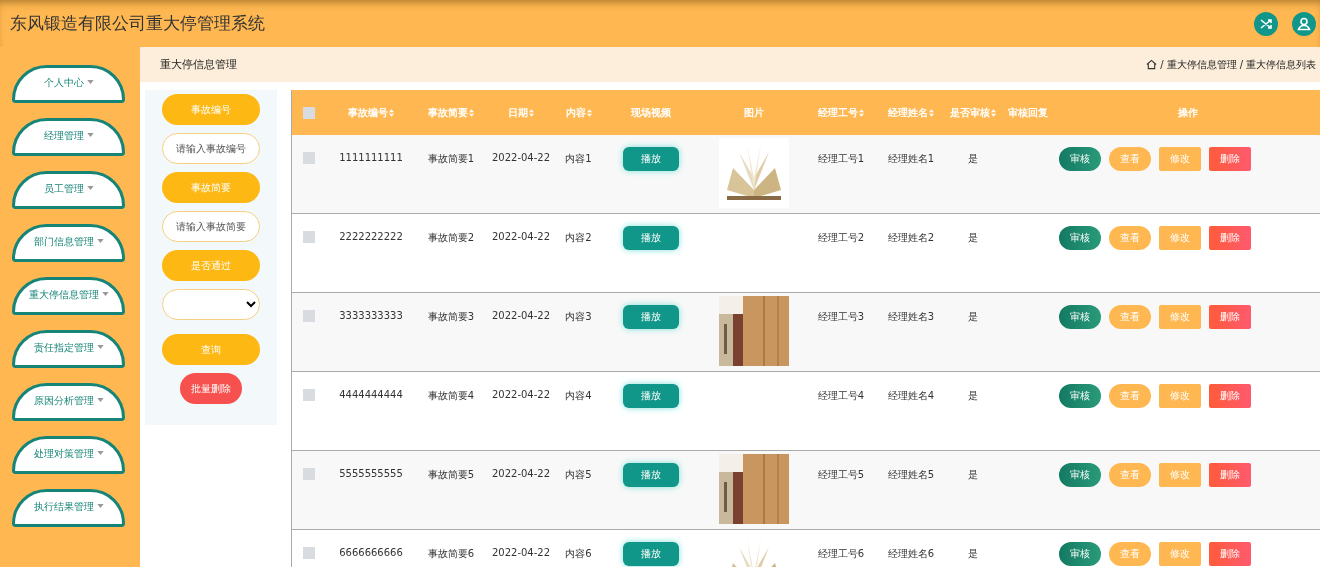 This screenshot has width=1320, height=567. Describe the element at coordinates (371, 112) in the screenshot. I see `column-header: 事故编号` at that location.